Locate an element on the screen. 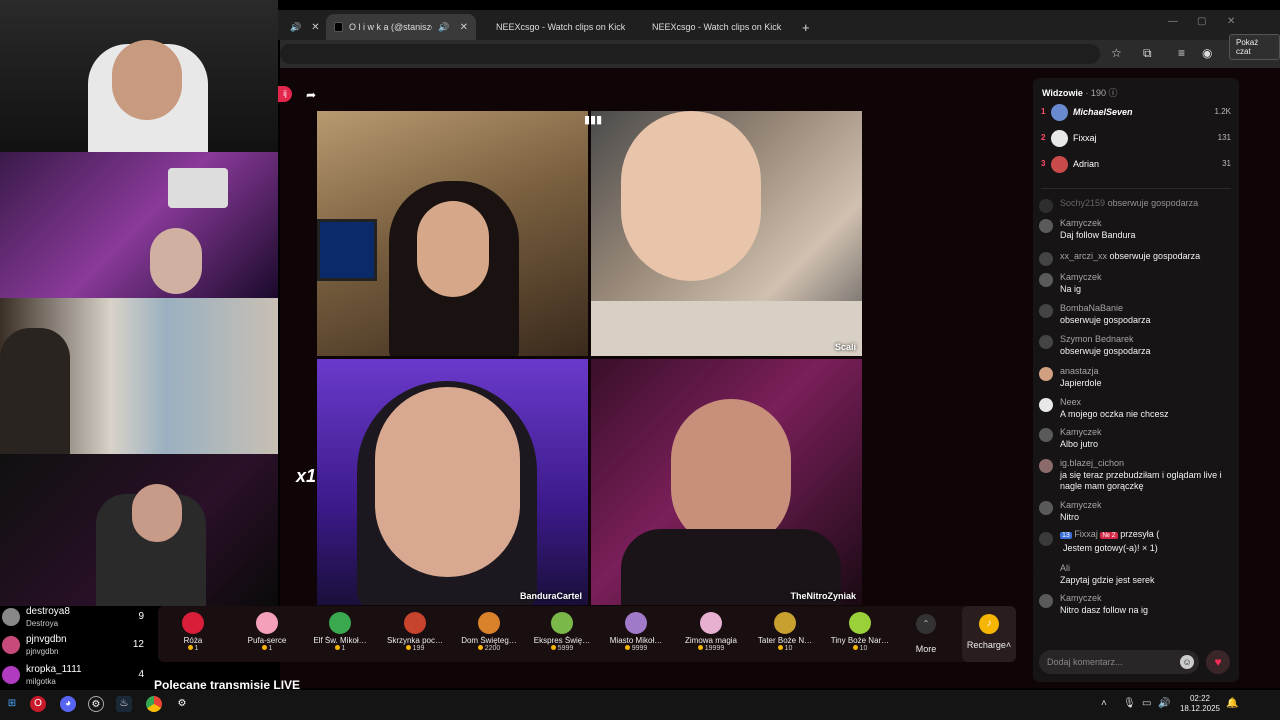  gift-name: Róża is located at coordinates (193, 640).